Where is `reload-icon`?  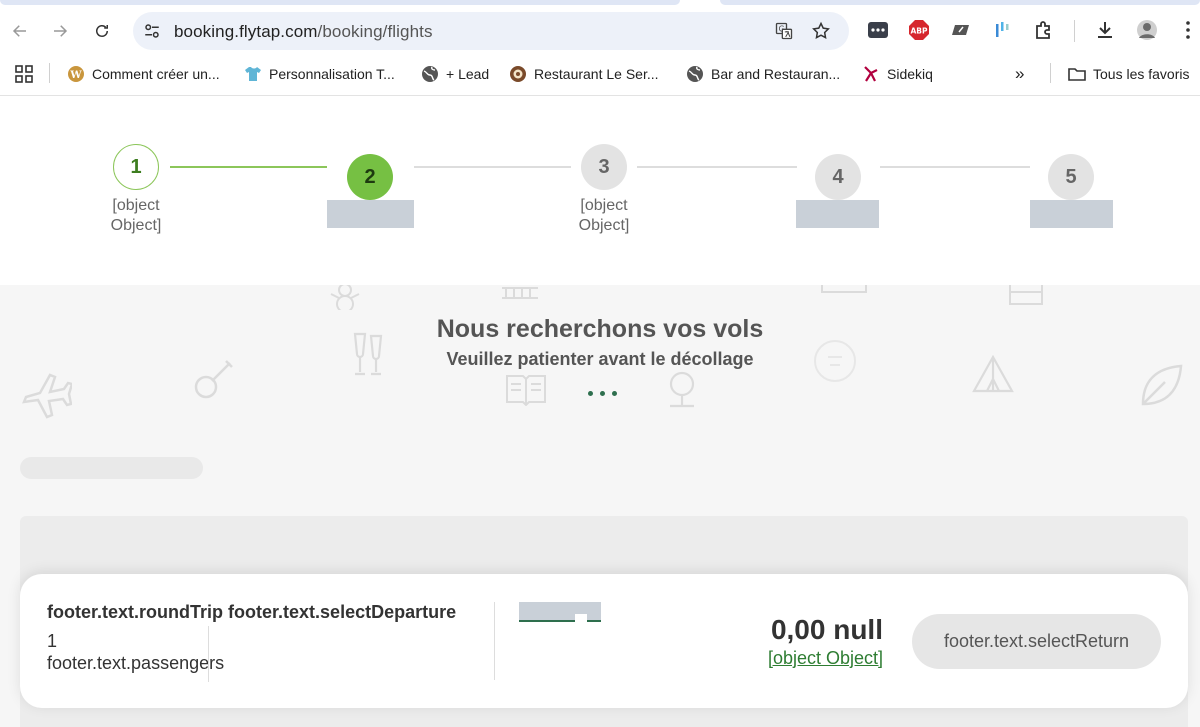 reload-icon is located at coordinates (102, 31).